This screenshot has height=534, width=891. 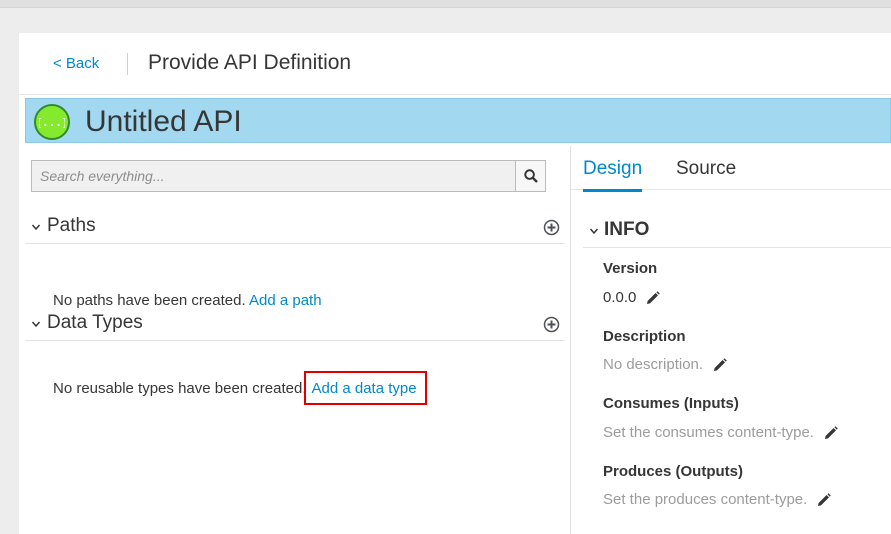 What do you see at coordinates (630, 268) in the screenshot?
I see `version-label: Version` at bounding box center [630, 268].